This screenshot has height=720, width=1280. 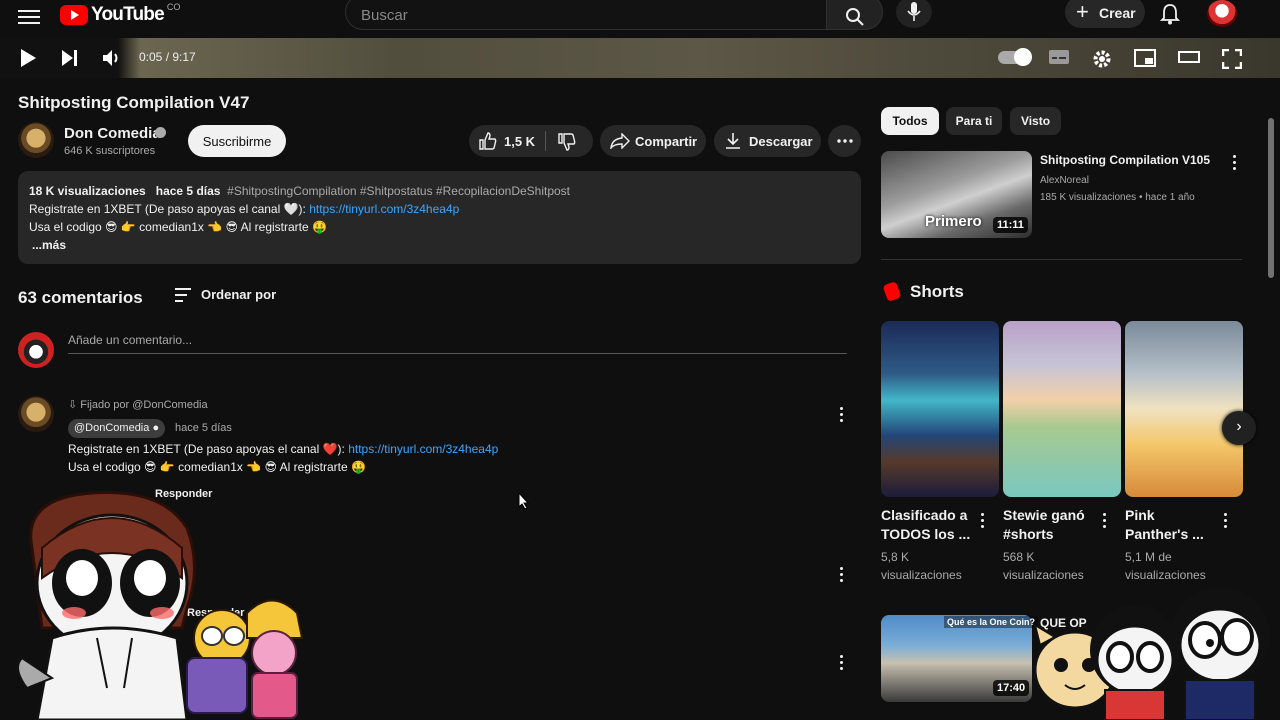 What do you see at coordinates (488, 141) in the screenshot?
I see `like-icon` at bounding box center [488, 141].